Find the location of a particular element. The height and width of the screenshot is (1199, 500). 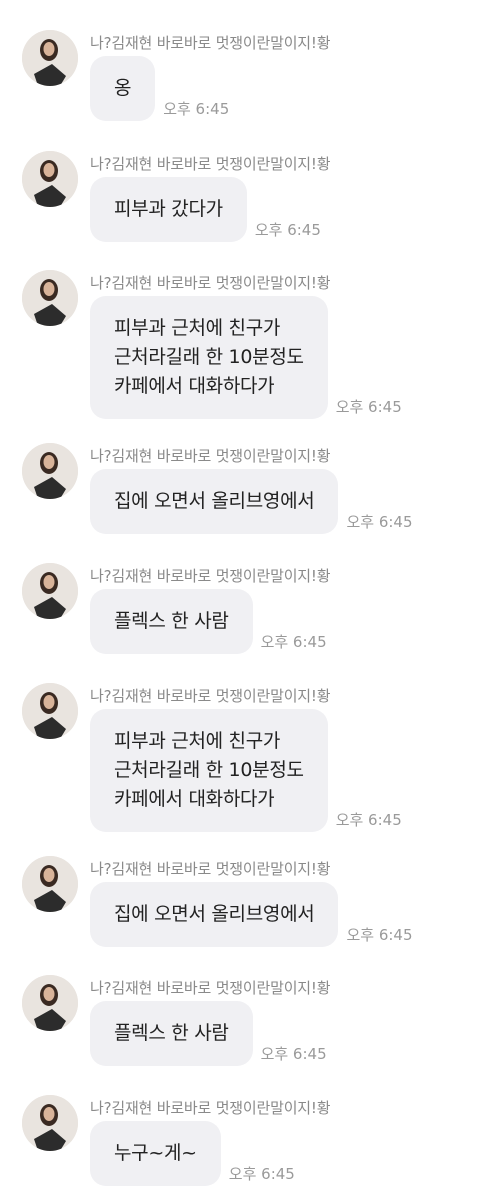

message-bubble: 피부과 갔다가 is located at coordinates (168, 209).